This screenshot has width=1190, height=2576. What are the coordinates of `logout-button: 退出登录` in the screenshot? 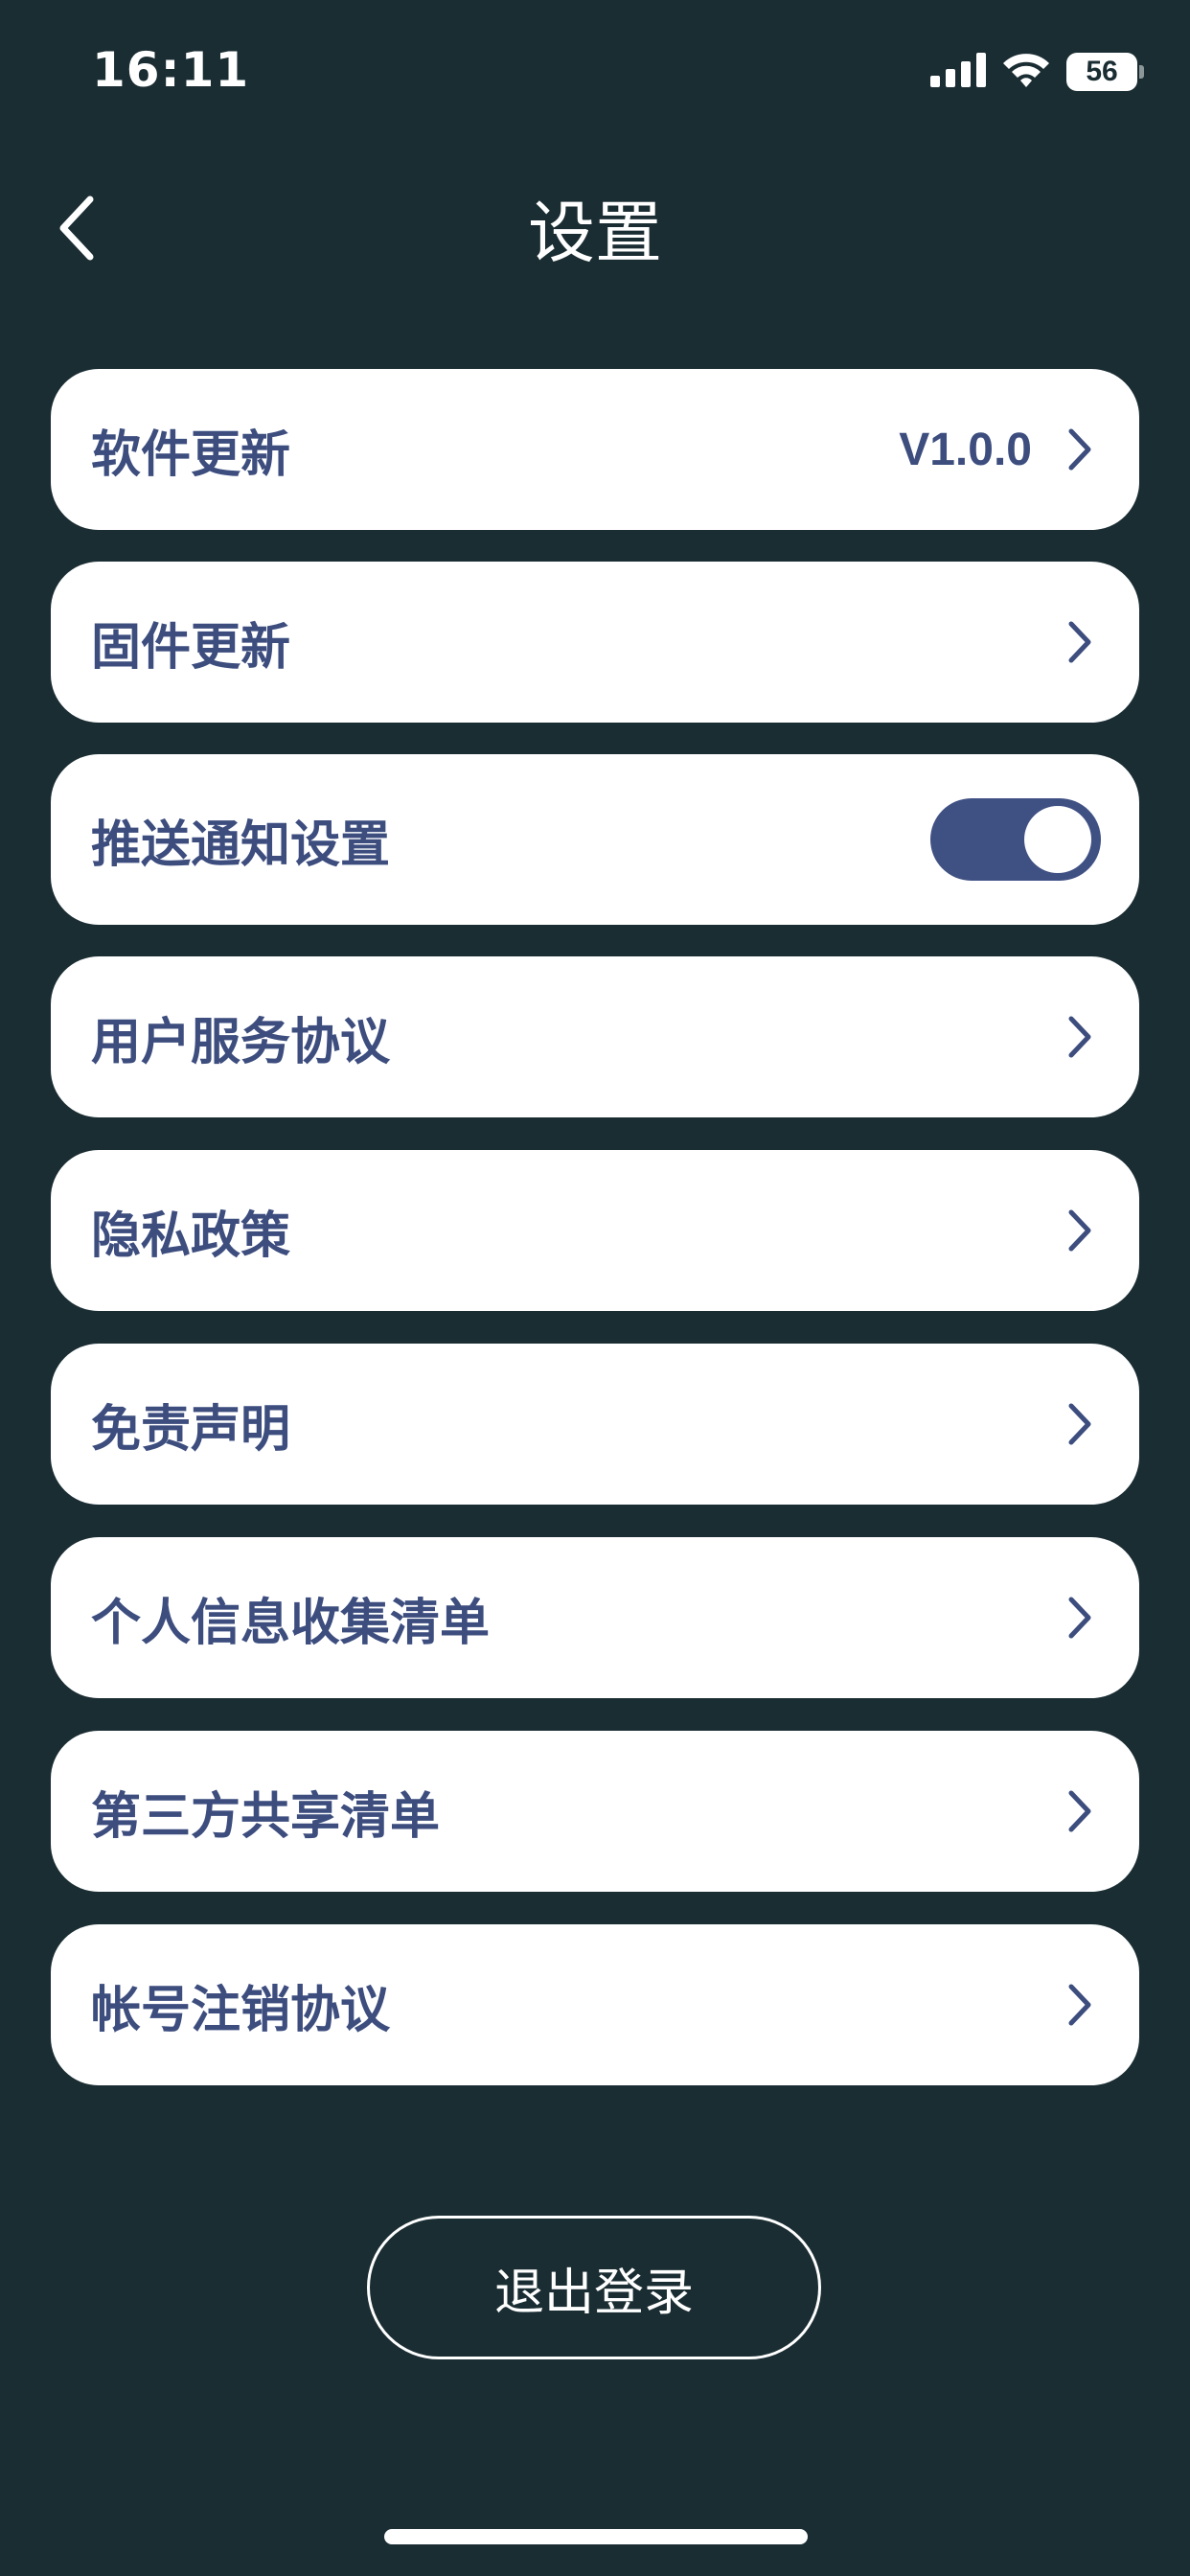 It's located at (594, 2287).